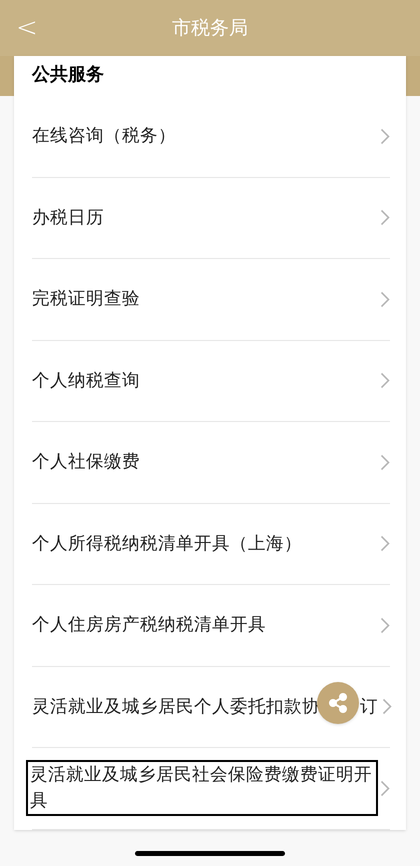  What do you see at coordinates (211, 789) in the screenshot?
I see `service-item: 灵活就业及城乡居民社会保险费缴费证明开具` at bounding box center [211, 789].